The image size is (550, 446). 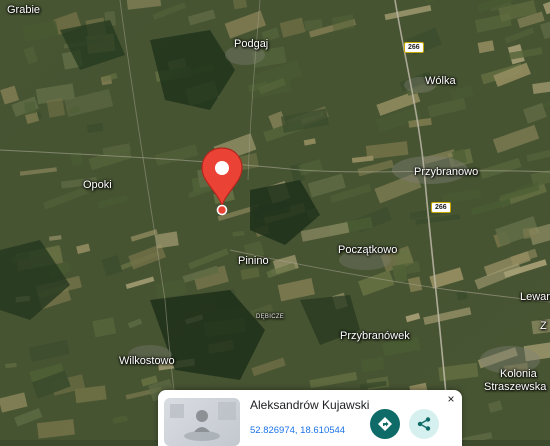 What do you see at coordinates (147, 361) in the screenshot?
I see `place-label-wilkostowo: Wilkostowo` at bounding box center [147, 361].